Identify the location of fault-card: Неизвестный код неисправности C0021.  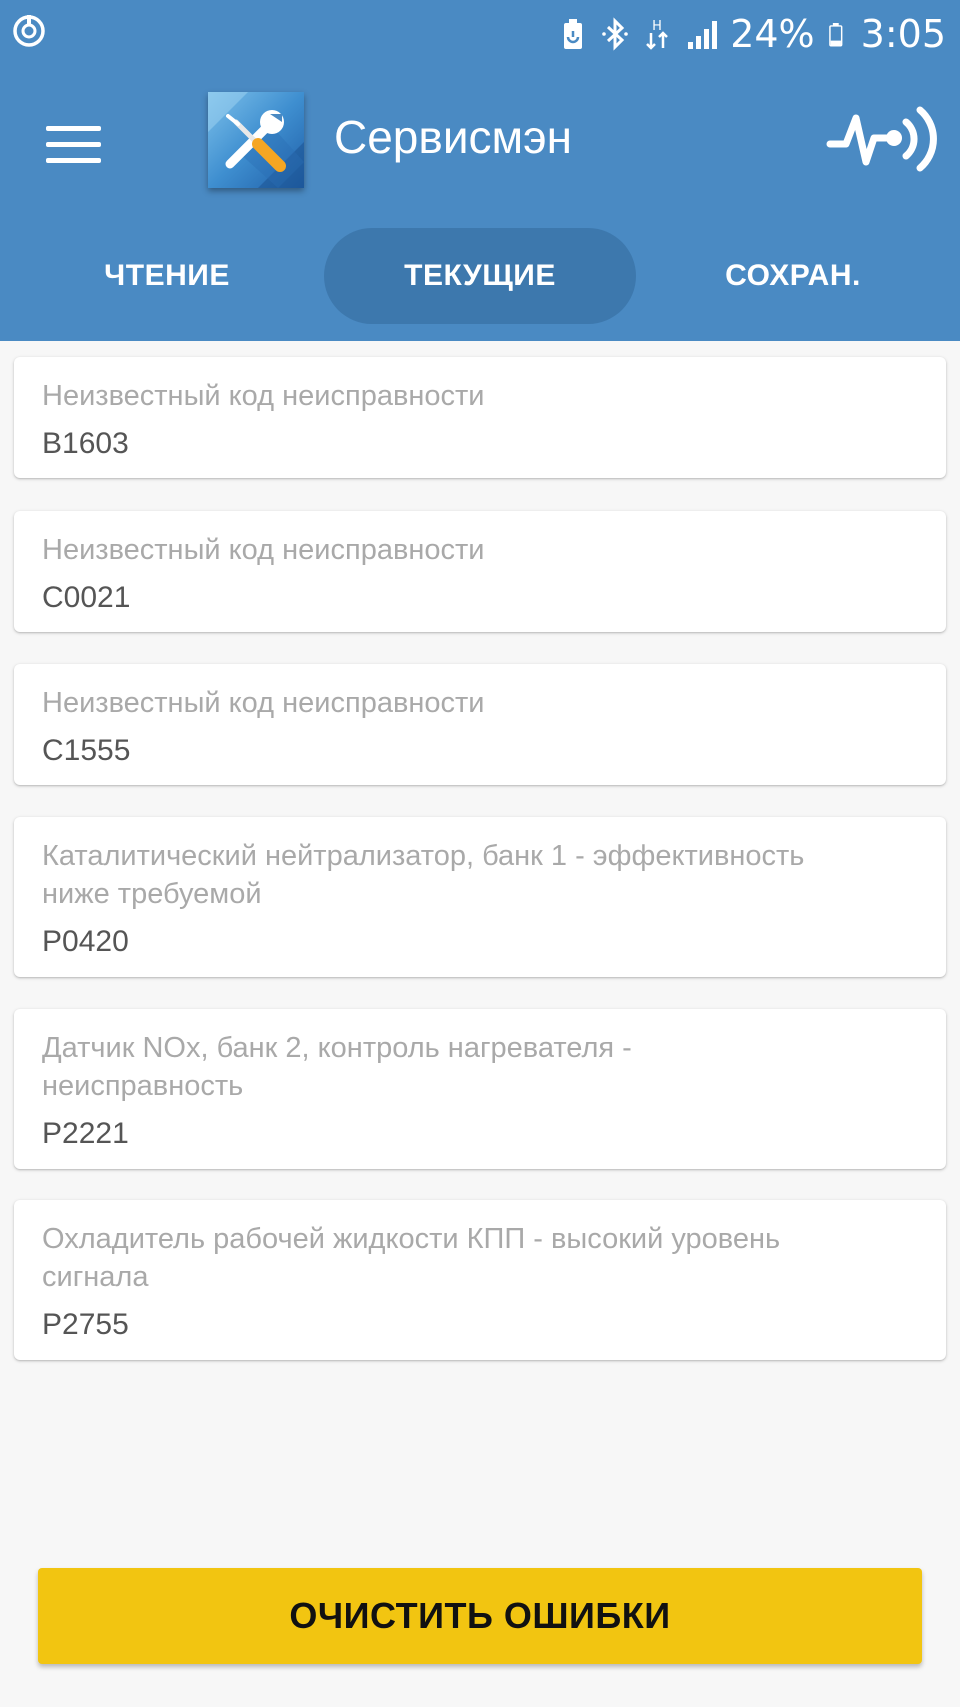
(480, 571).